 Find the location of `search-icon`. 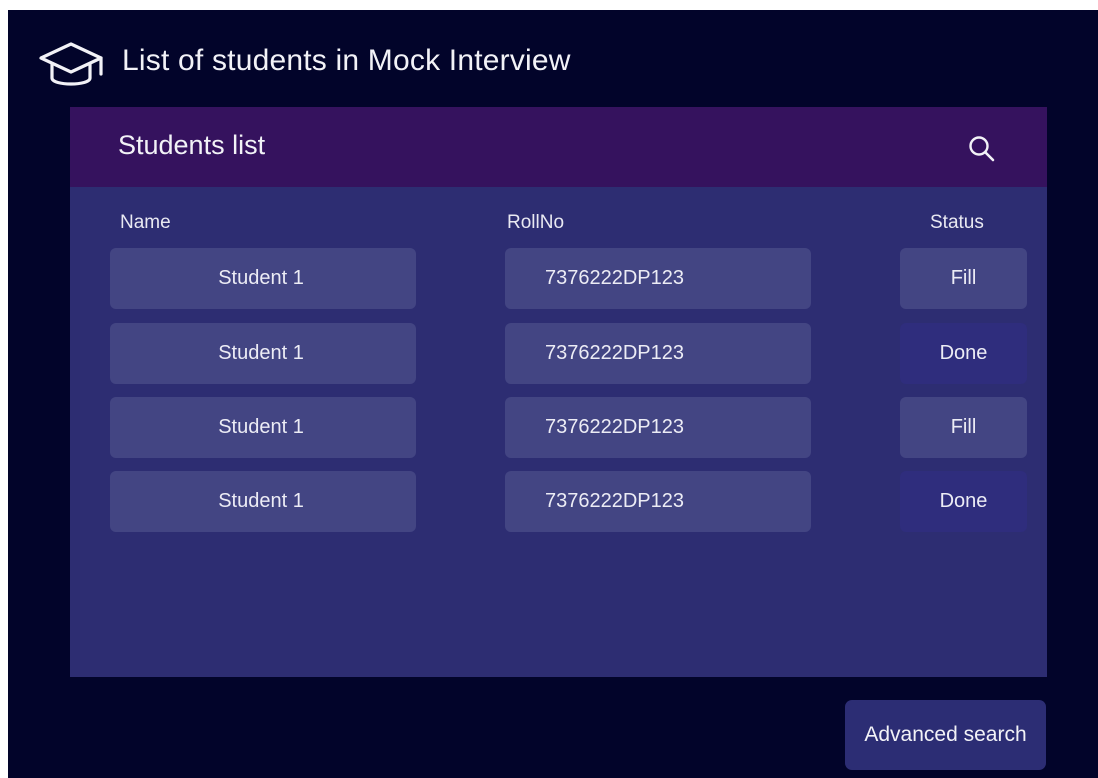

search-icon is located at coordinates (982, 149).